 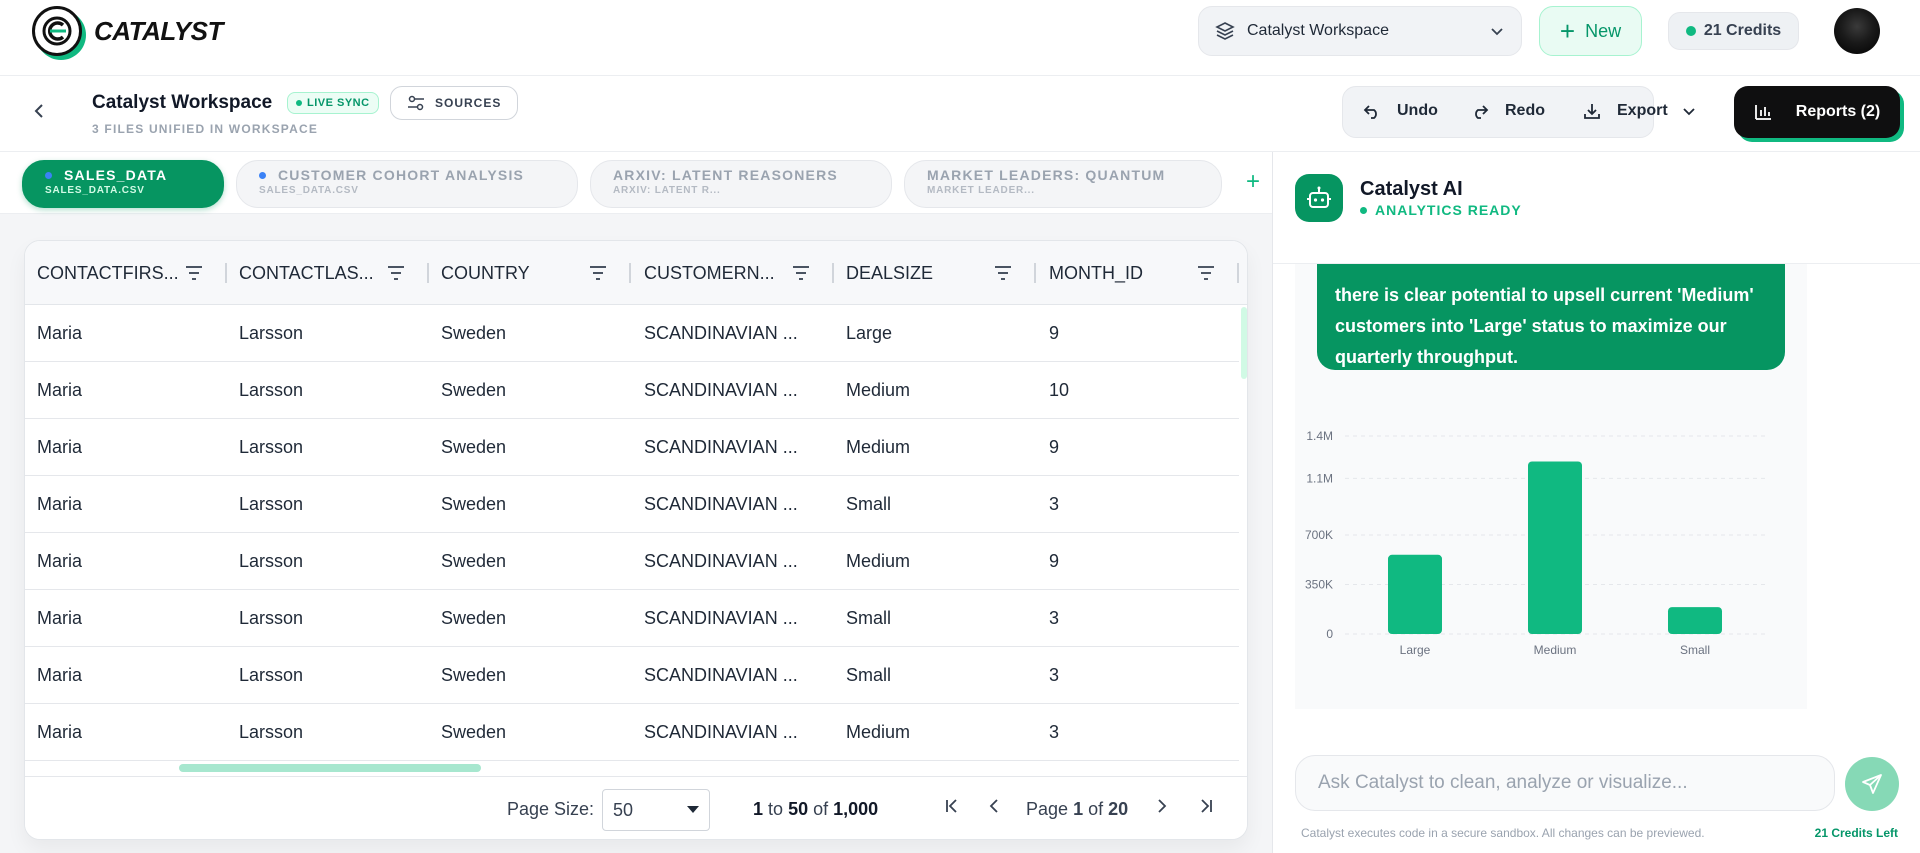 What do you see at coordinates (623, 809) in the screenshot?
I see `page-size-value: 50` at bounding box center [623, 809].